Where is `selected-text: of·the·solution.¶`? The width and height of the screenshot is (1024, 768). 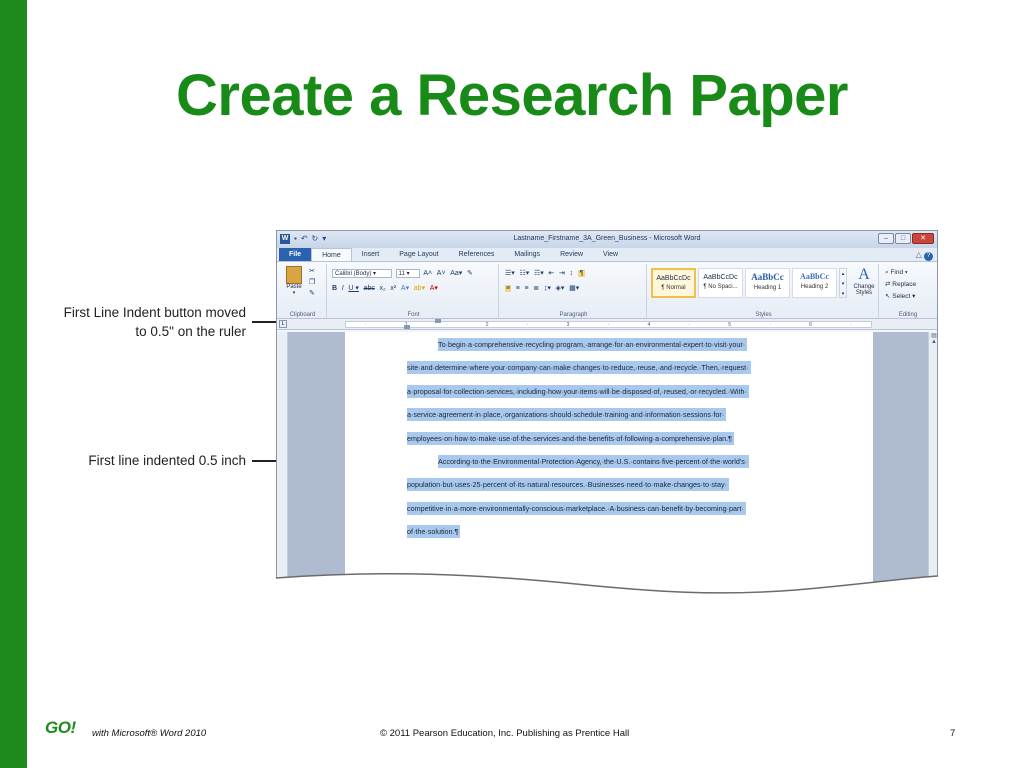
selected-text: of·the·solution.¶ is located at coordinates (434, 532).